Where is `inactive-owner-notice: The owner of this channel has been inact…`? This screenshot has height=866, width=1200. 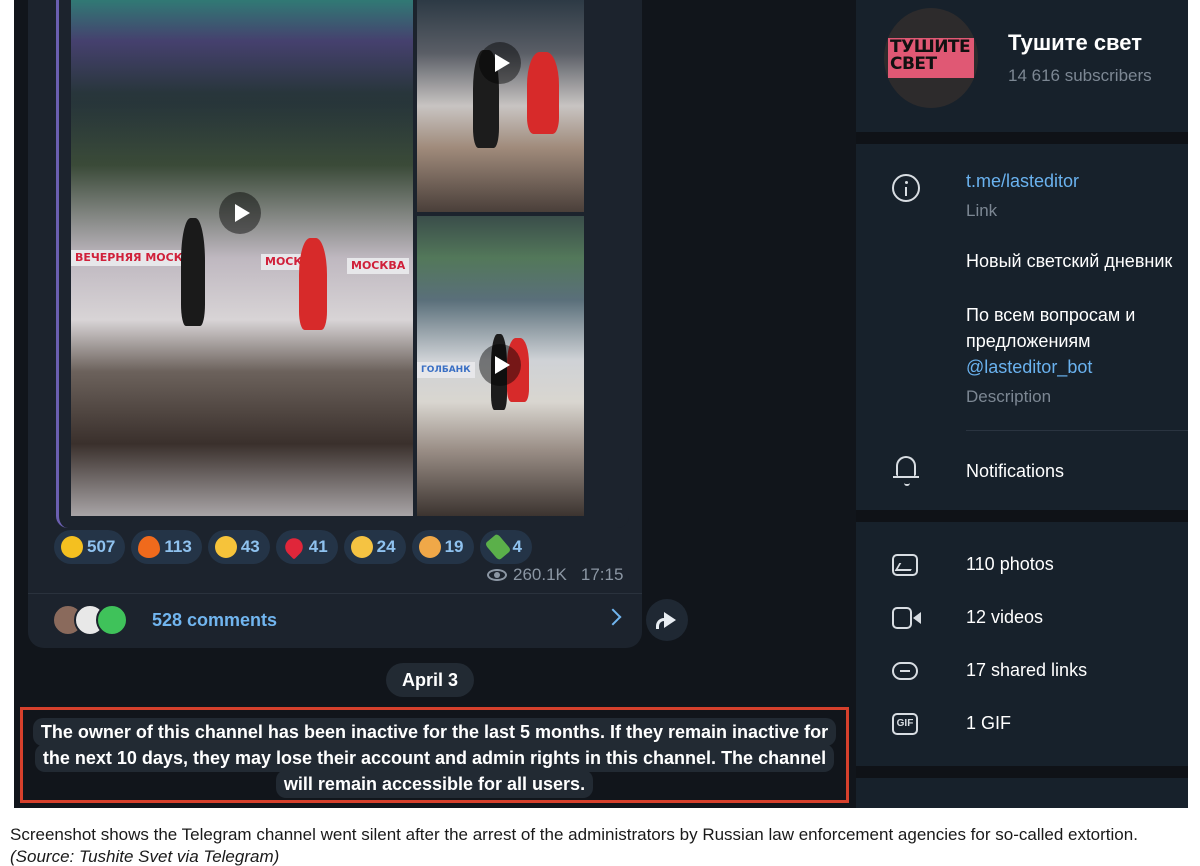 inactive-owner-notice: The owner of this channel has been inact… is located at coordinates (434, 755).